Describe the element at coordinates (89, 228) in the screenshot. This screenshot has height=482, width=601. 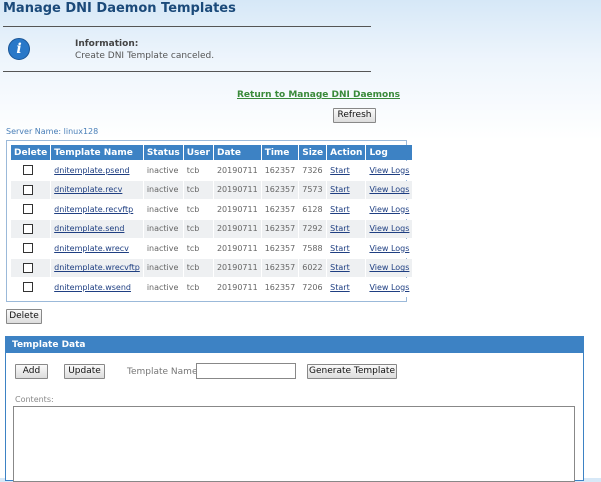
I see `template-name-link: dnitemplate.send` at that location.